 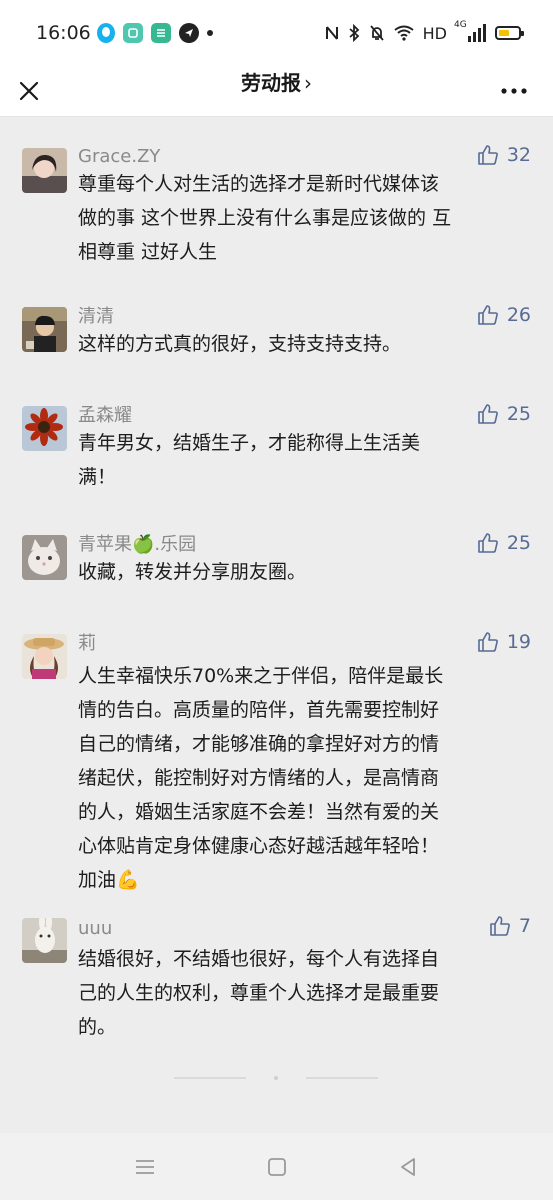 What do you see at coordinates (504, 642) in the screenshot?
I see `like-button: 19` at bounding box center [504, 642].